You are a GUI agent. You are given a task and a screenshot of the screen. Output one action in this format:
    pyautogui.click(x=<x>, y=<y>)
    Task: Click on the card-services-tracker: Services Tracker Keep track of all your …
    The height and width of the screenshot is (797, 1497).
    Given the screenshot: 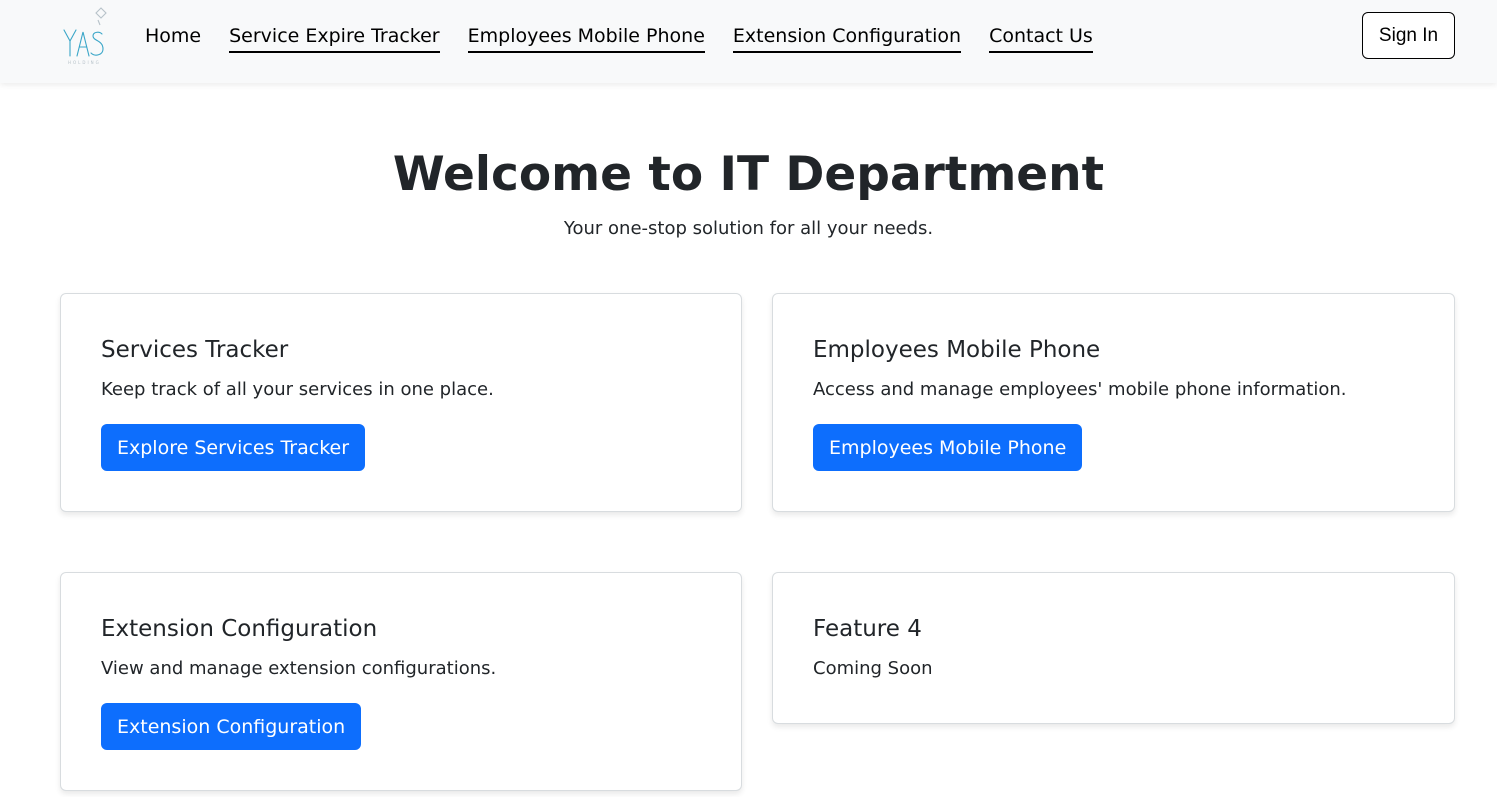 What is the action you would take?
    pyautogui.click(x=401, y=402)
    